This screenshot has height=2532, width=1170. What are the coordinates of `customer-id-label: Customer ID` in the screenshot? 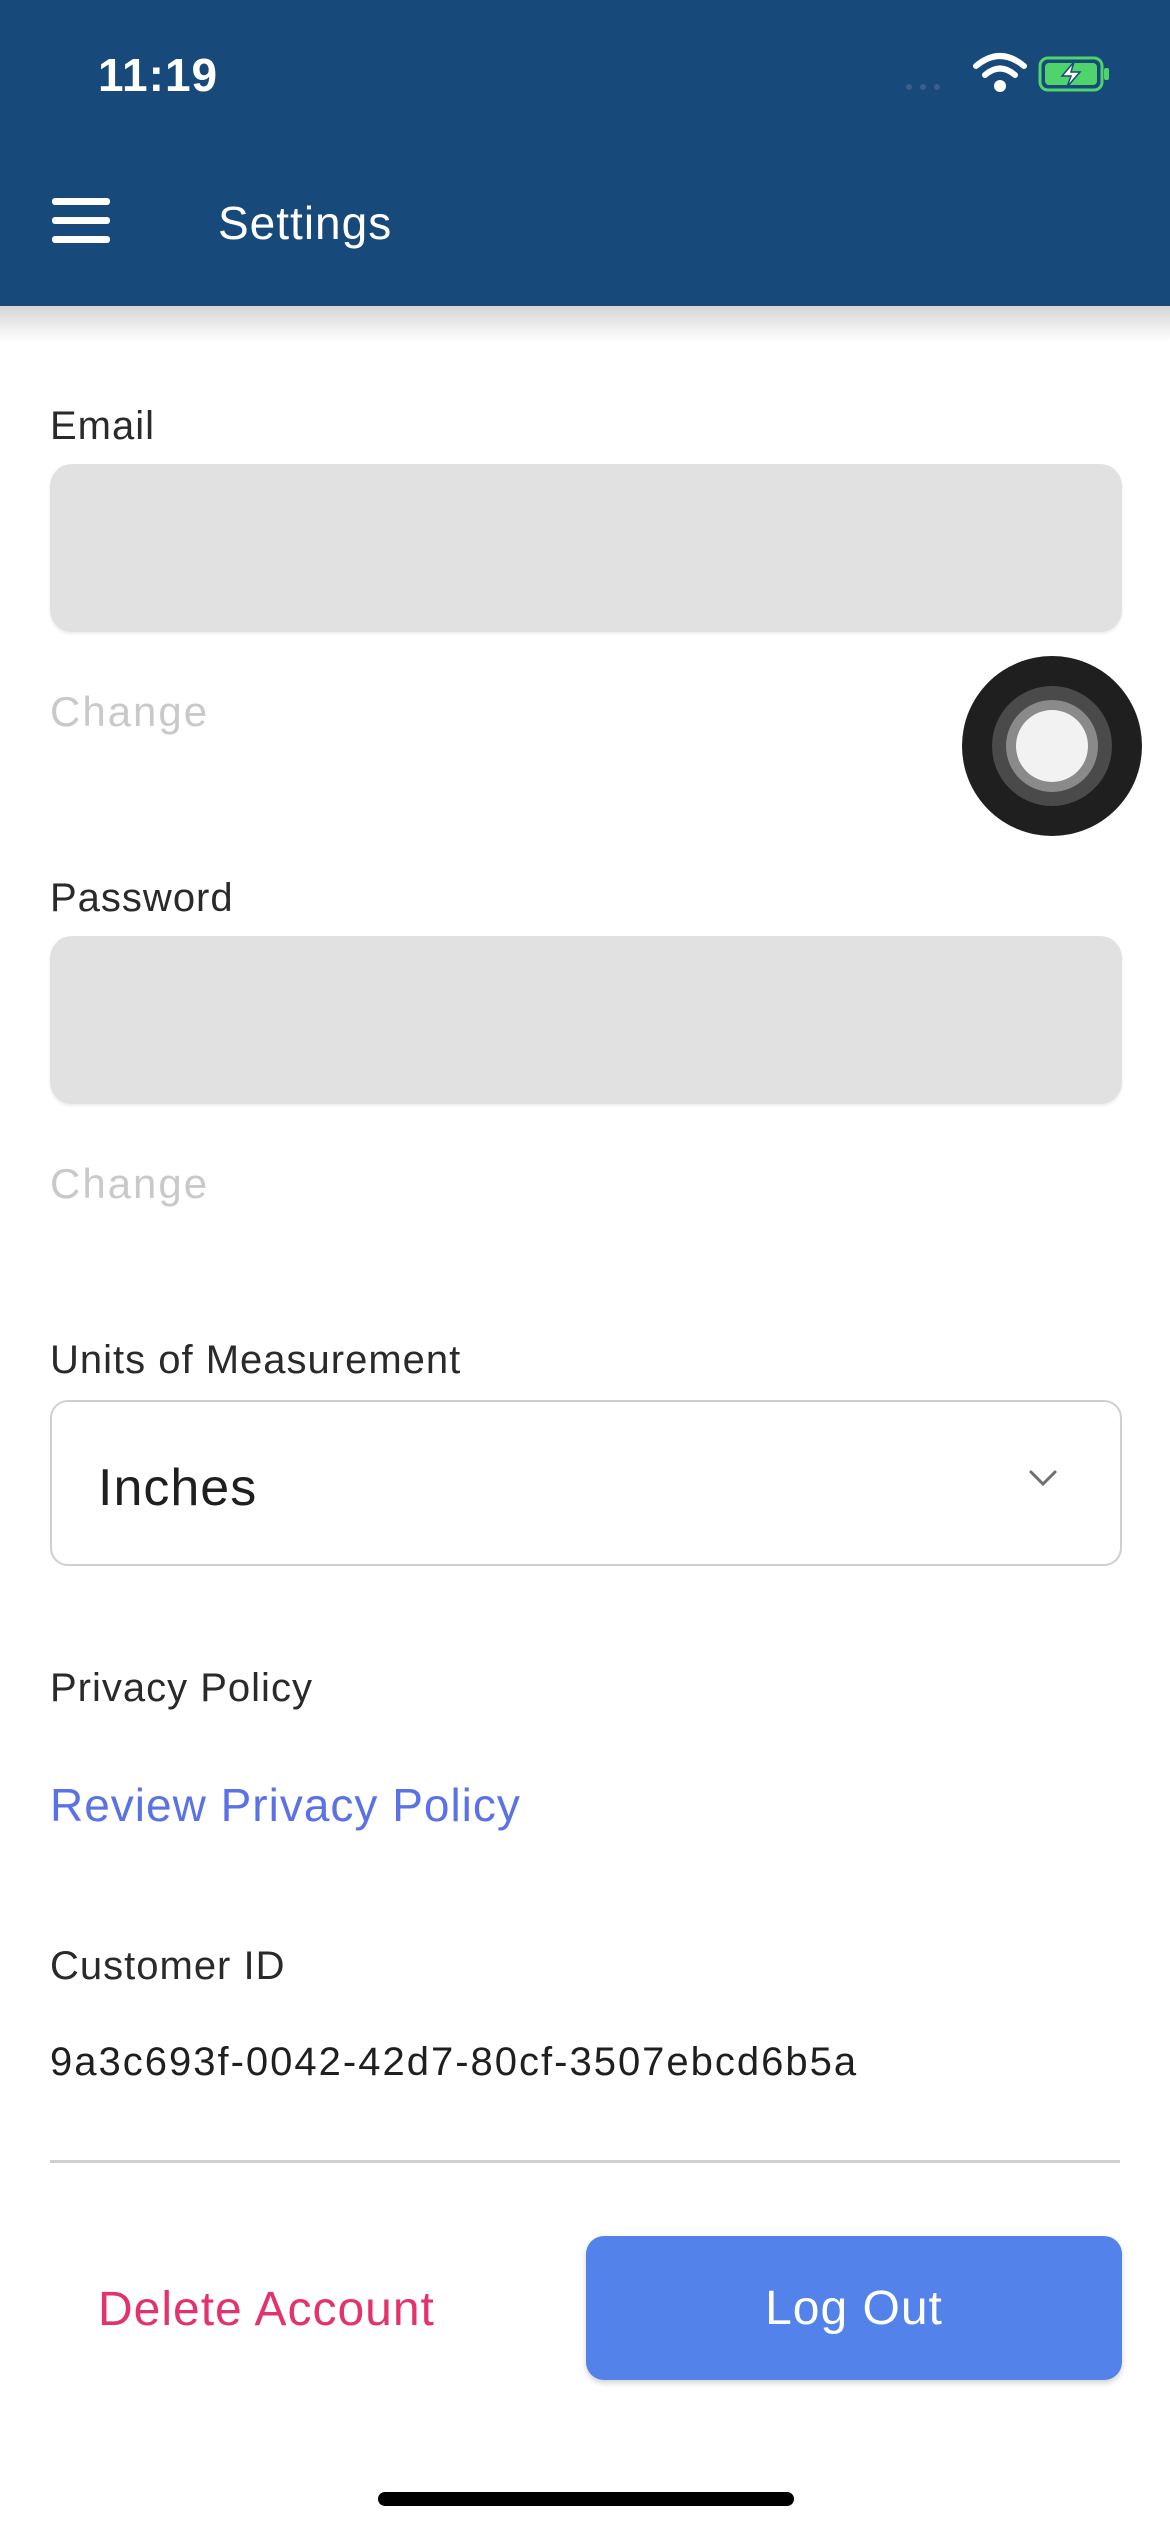 It's located at (168, 1966).